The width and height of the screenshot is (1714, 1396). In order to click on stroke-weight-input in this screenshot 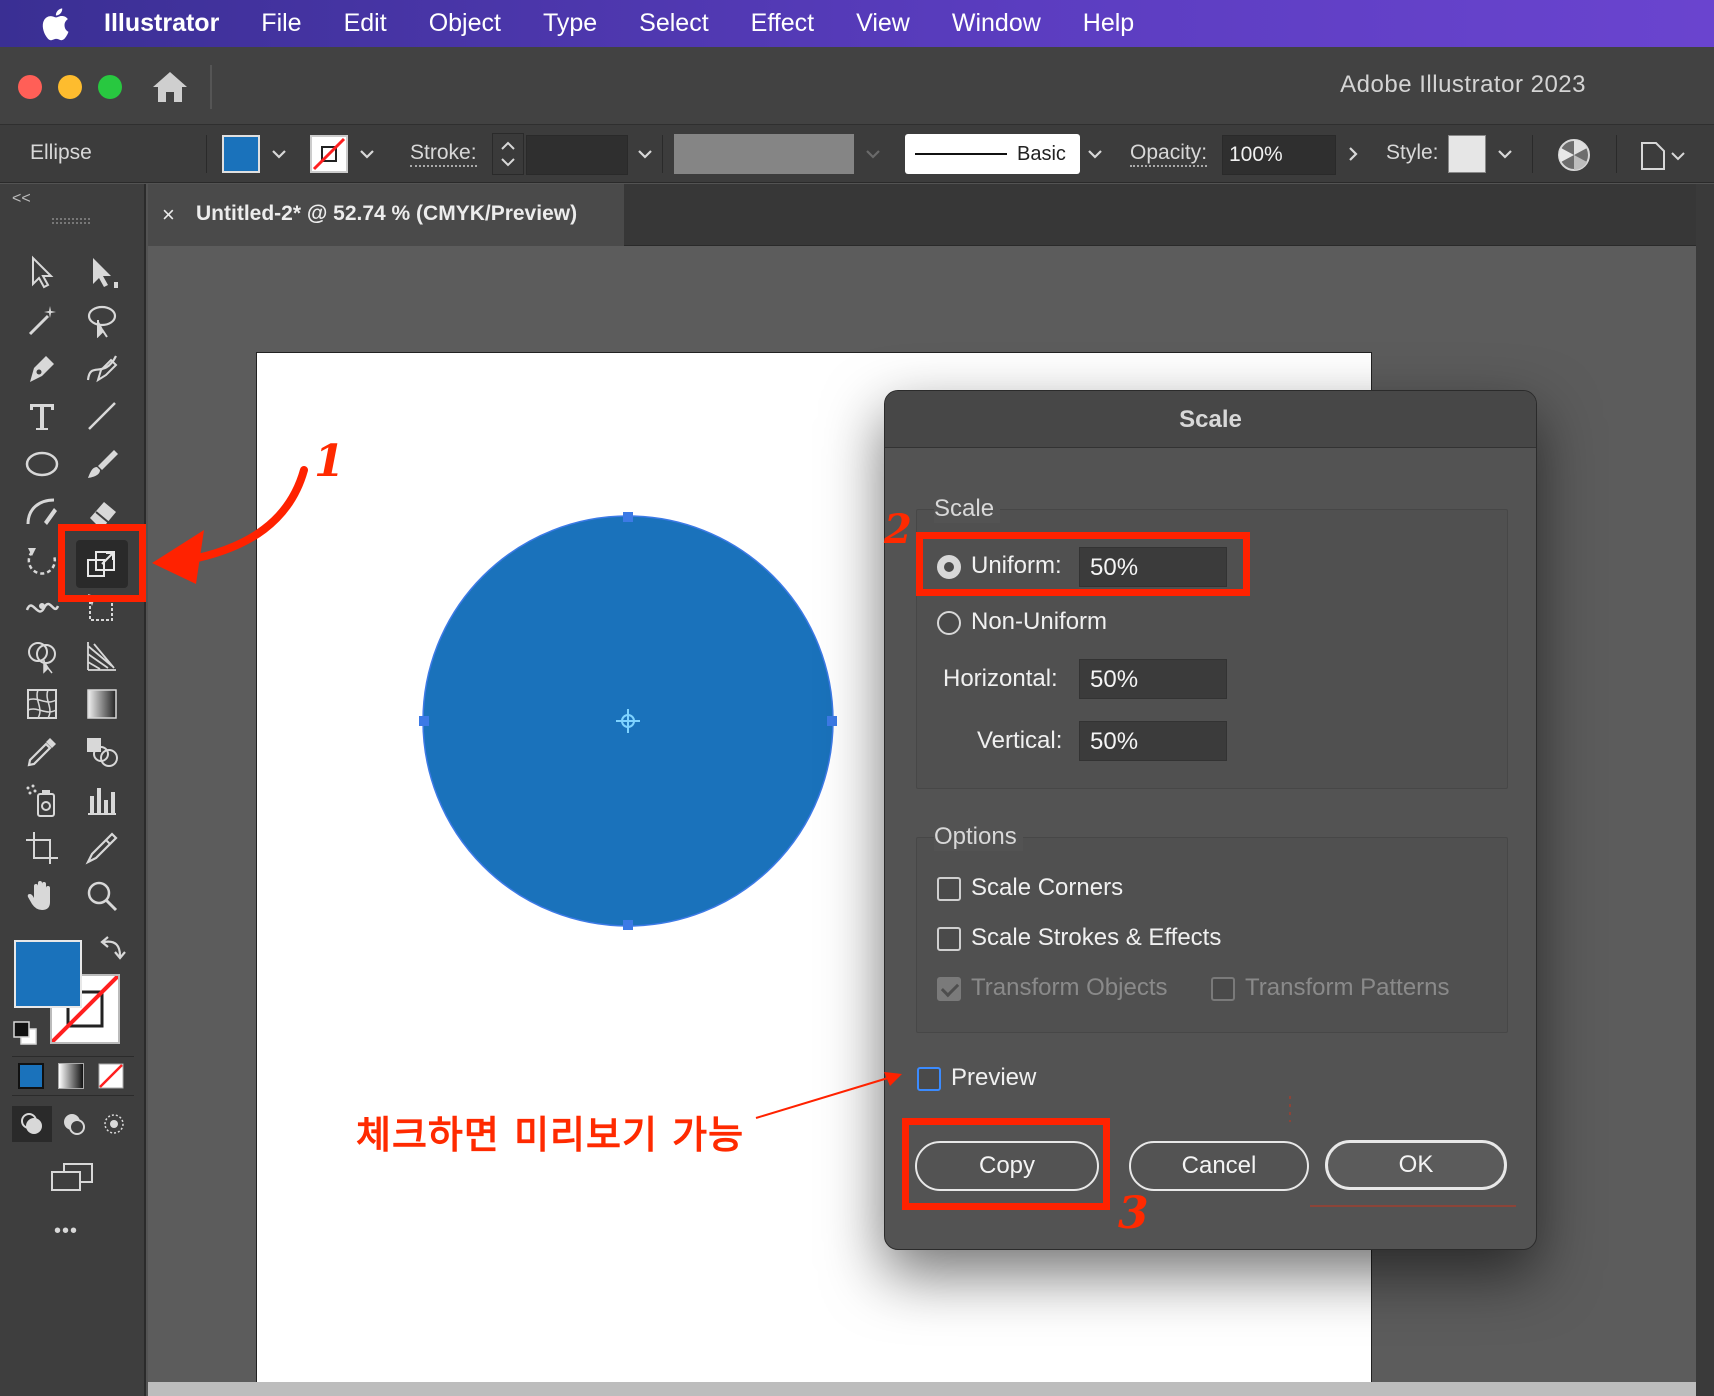, I will do `click(577, 155)`.